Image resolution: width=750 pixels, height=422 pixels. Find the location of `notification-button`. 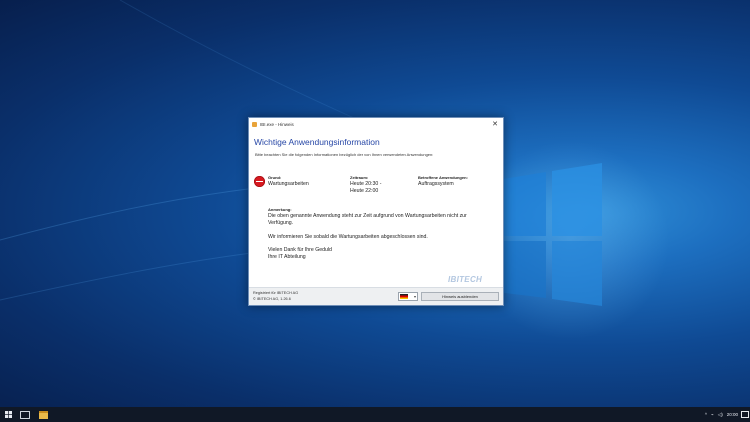

notification-button is located at coordinates (745, 414).